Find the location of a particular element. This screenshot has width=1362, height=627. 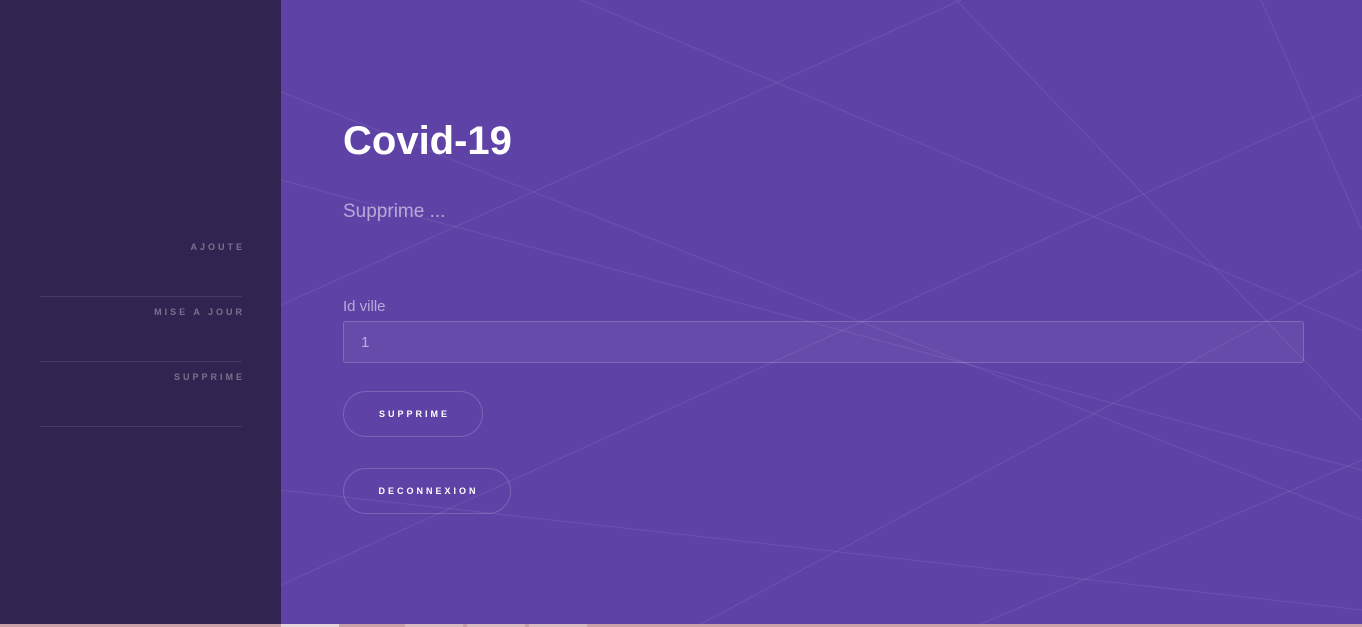

sidebar-link-ajoute: AJOUTE is located at coordinates (217, 247).